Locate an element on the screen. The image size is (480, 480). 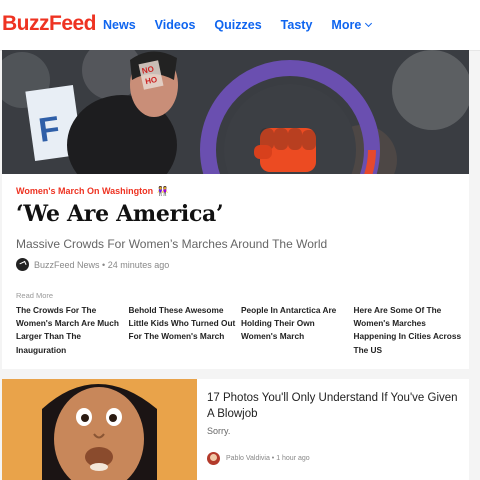
story-thumbnail is located at coordinates (99, 429).